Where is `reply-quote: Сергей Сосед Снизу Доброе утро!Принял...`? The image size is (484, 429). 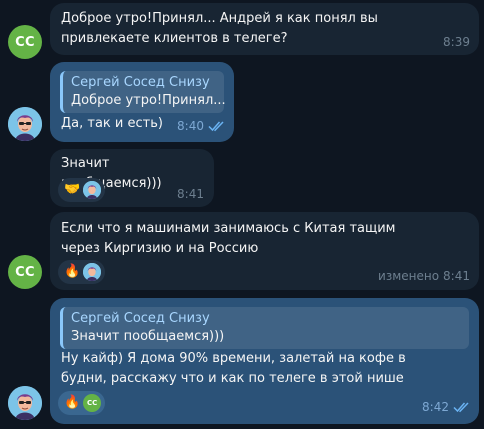 reply-quote: Сергей Сосед Снизу Доброе утро!Принял... is located at coordinates (143, 92).